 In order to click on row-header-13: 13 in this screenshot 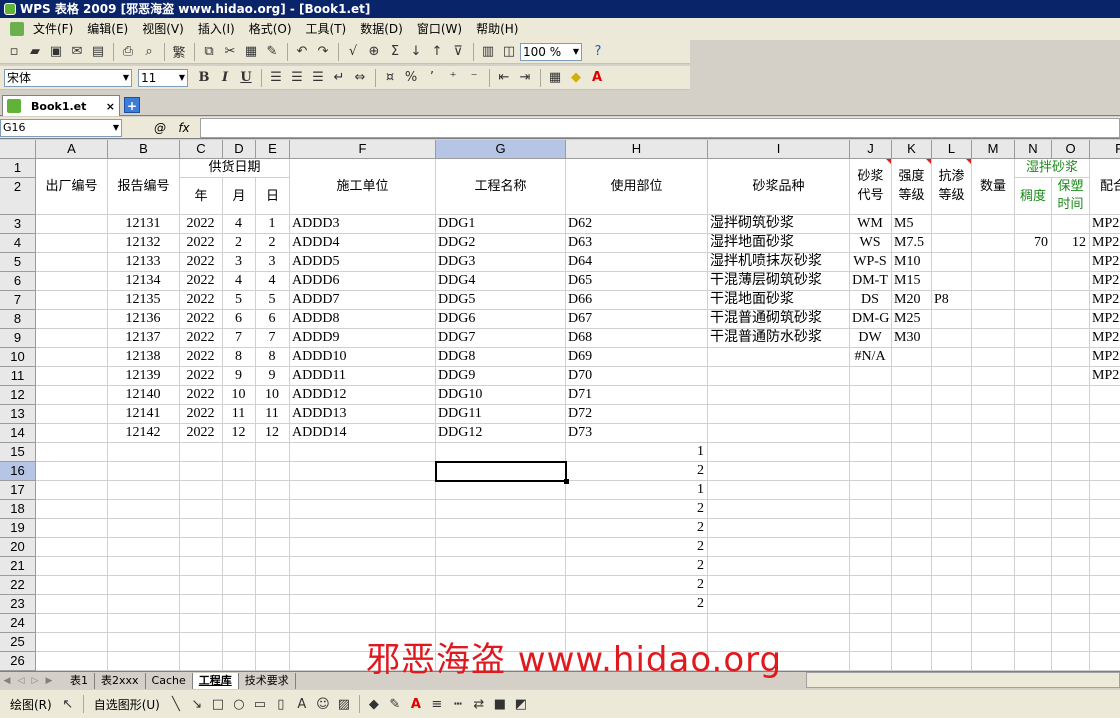, I will do `click(18, 414)`.